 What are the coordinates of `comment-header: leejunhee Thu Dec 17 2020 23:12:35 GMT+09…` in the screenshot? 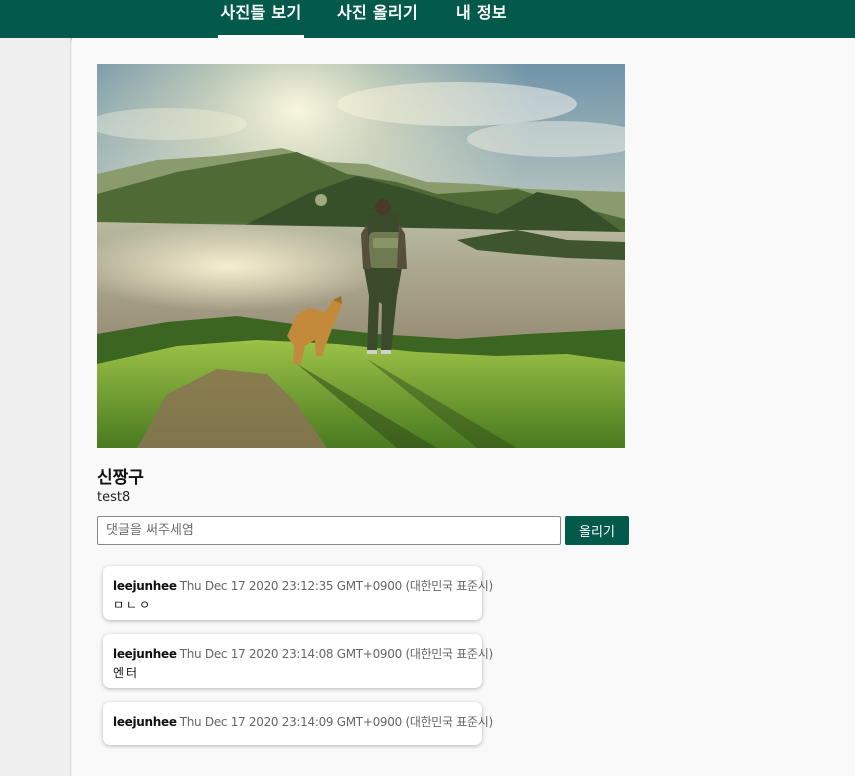 It's located at (303, 585).